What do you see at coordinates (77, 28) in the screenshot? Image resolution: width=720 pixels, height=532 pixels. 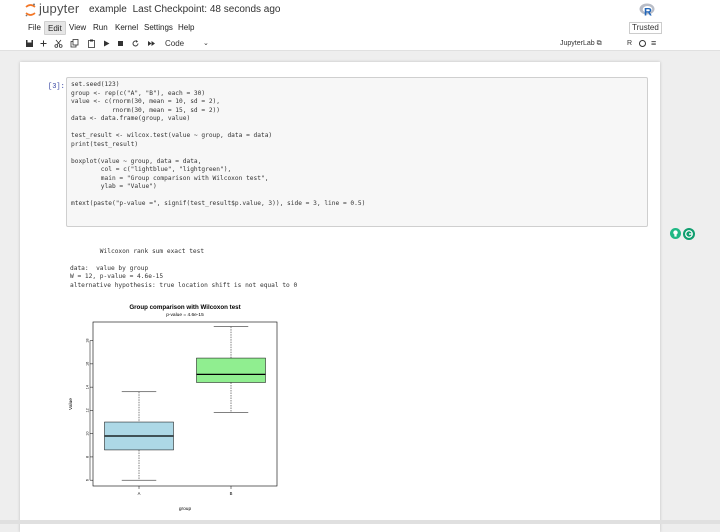 I see `menu-view: View` at bounding box center [77, 28].